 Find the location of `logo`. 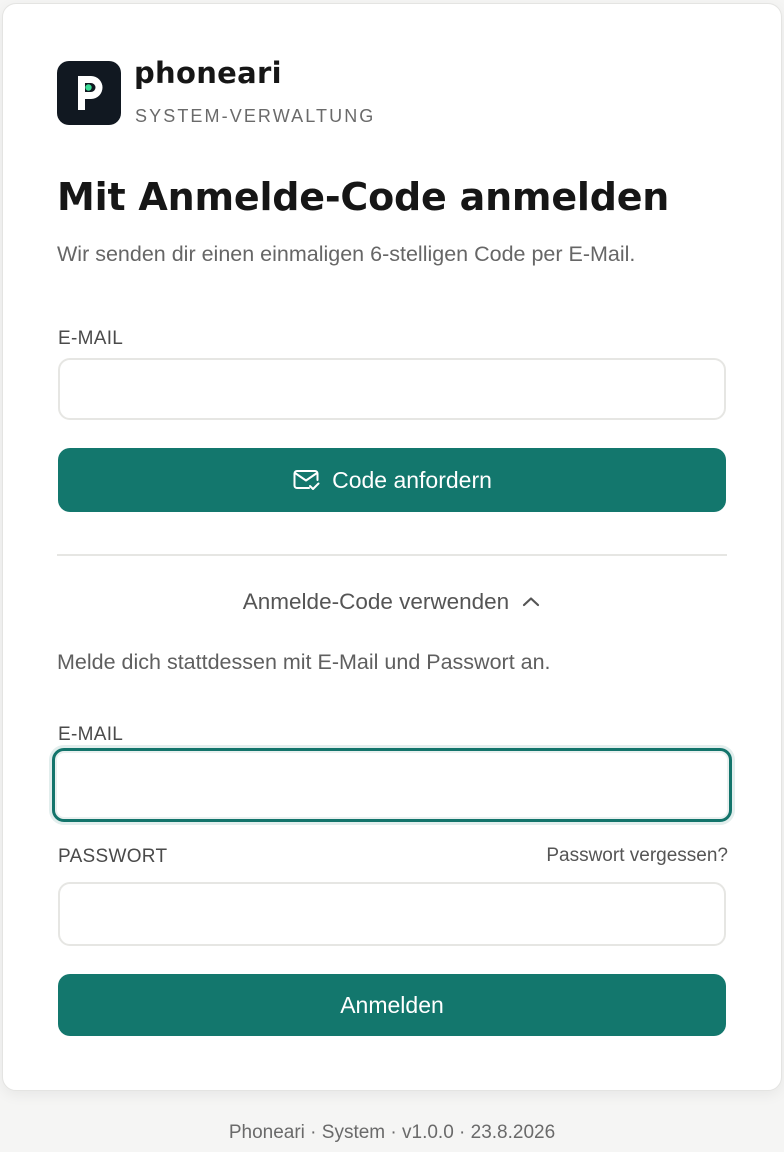

logo is located at coordinates (89, 93).